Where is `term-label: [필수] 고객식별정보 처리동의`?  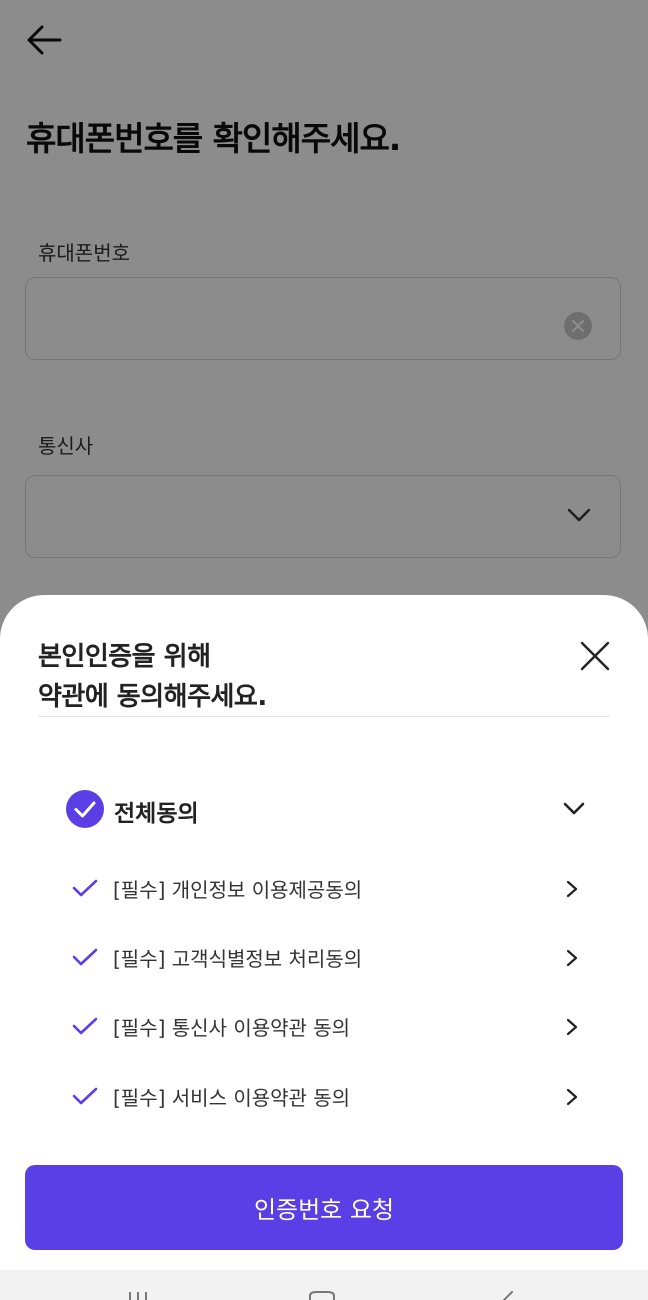
term-label: [필수] 고객식별정보 처리동의 is located at coordinates (238, 959).